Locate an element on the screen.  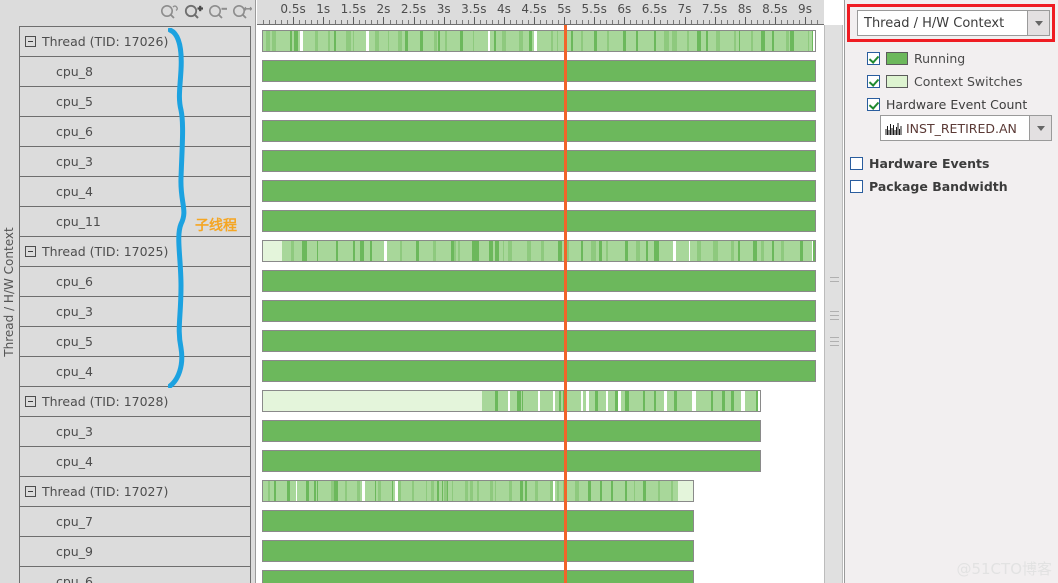
tree-group-row: Thread (TID: 17027) is located at coordinates (135, 492).